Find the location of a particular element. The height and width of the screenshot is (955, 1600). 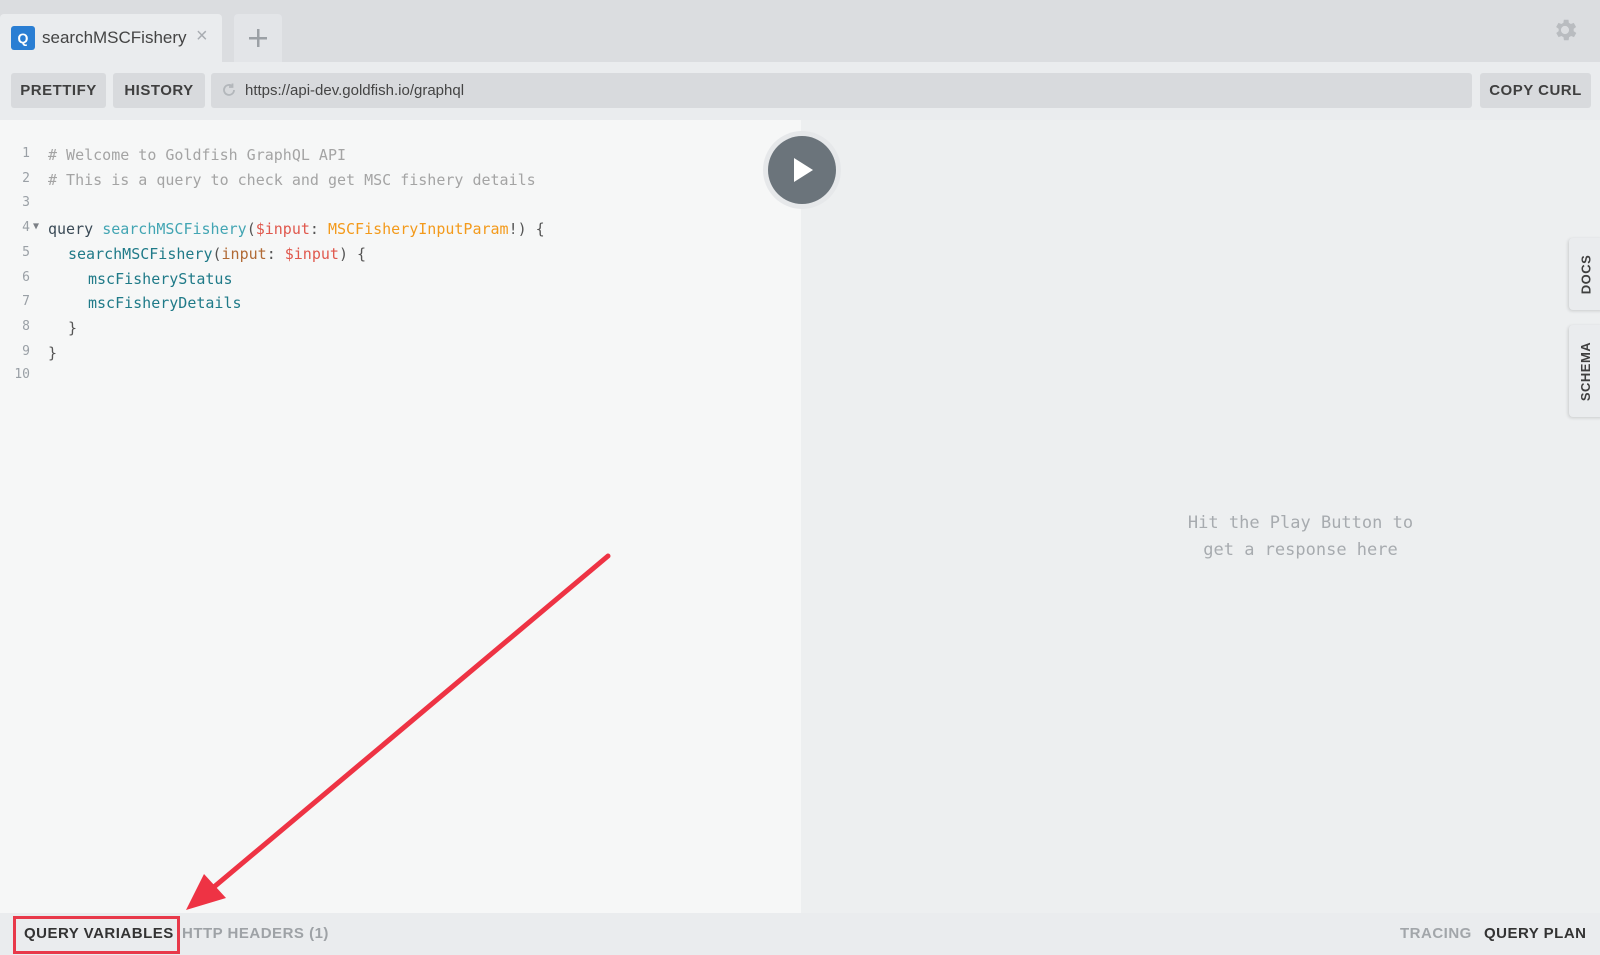

type-name: MSCFisheryInputParam is located at coordinates (418, 229).